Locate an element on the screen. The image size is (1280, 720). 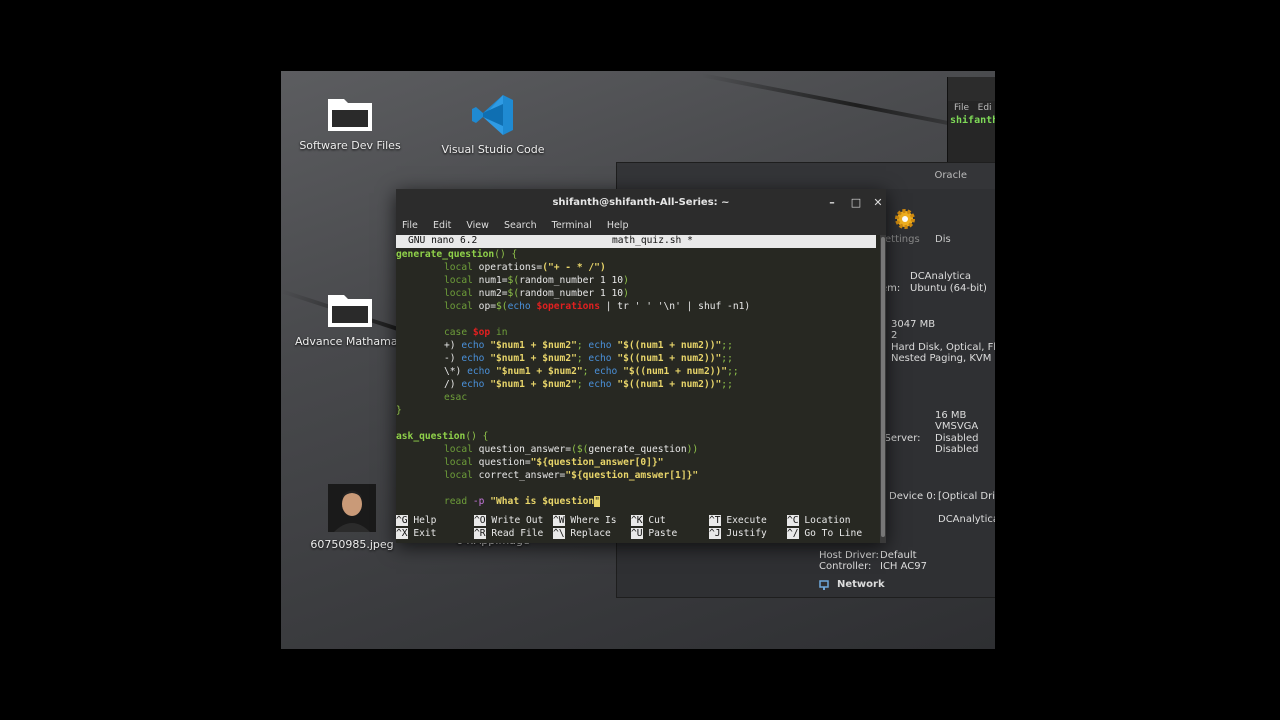
code-line: } is located at coordinates (399, 410).